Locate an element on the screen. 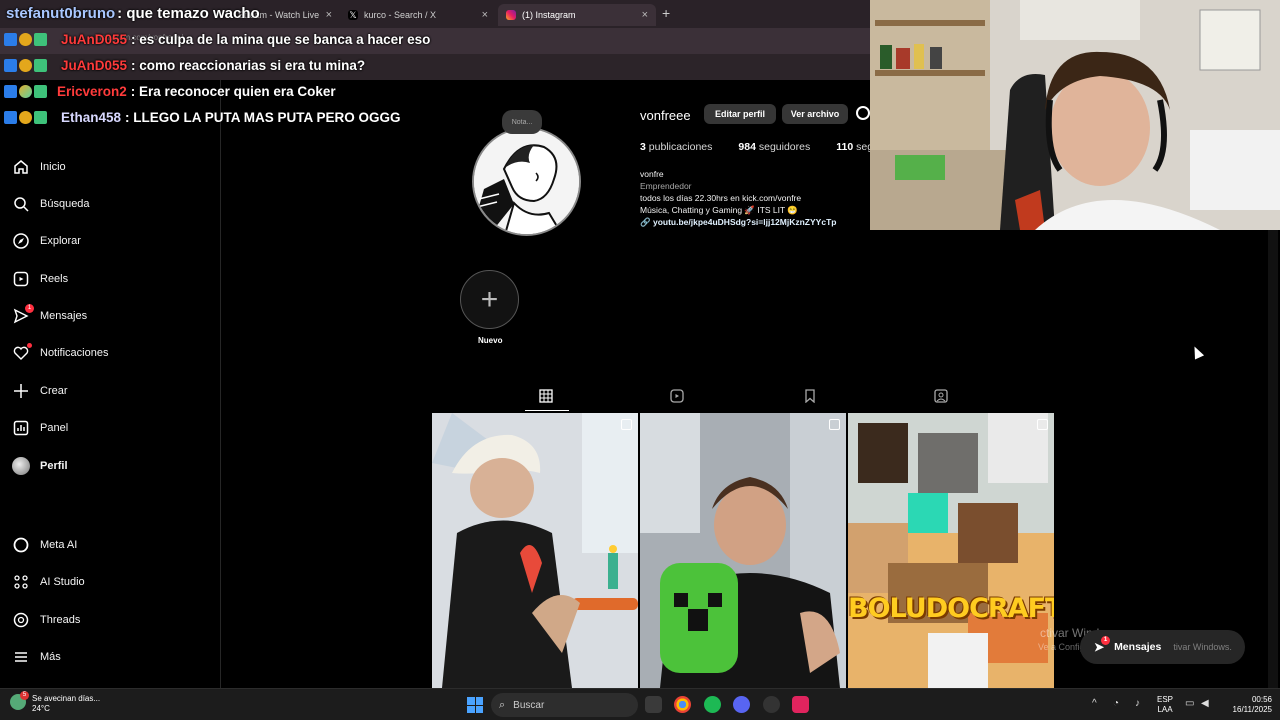 This screenshot has width=1280, height=720. sidebar-item-busqueda: Búsqueda is located at coordinates (51, 204).